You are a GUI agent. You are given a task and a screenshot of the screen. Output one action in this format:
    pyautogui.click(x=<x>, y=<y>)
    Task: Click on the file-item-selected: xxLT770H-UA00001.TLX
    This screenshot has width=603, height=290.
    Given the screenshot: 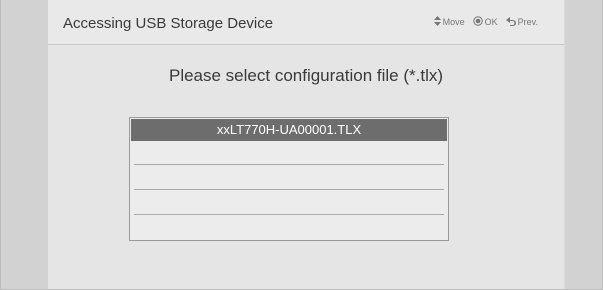 What is the action you would take?
    pyautogui.click(x=289, y=130)
    